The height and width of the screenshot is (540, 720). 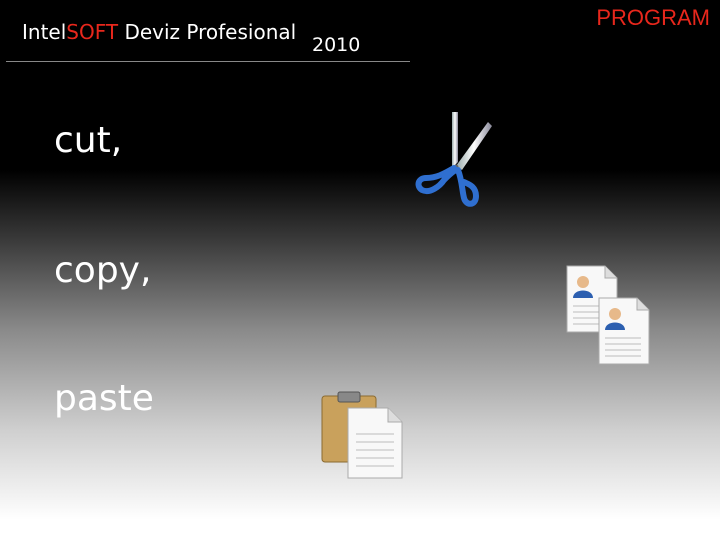 What do you see at coordinates (104, 398) in the screenshot?
I see `paste-text: paste` at bounding box center [104, 398].